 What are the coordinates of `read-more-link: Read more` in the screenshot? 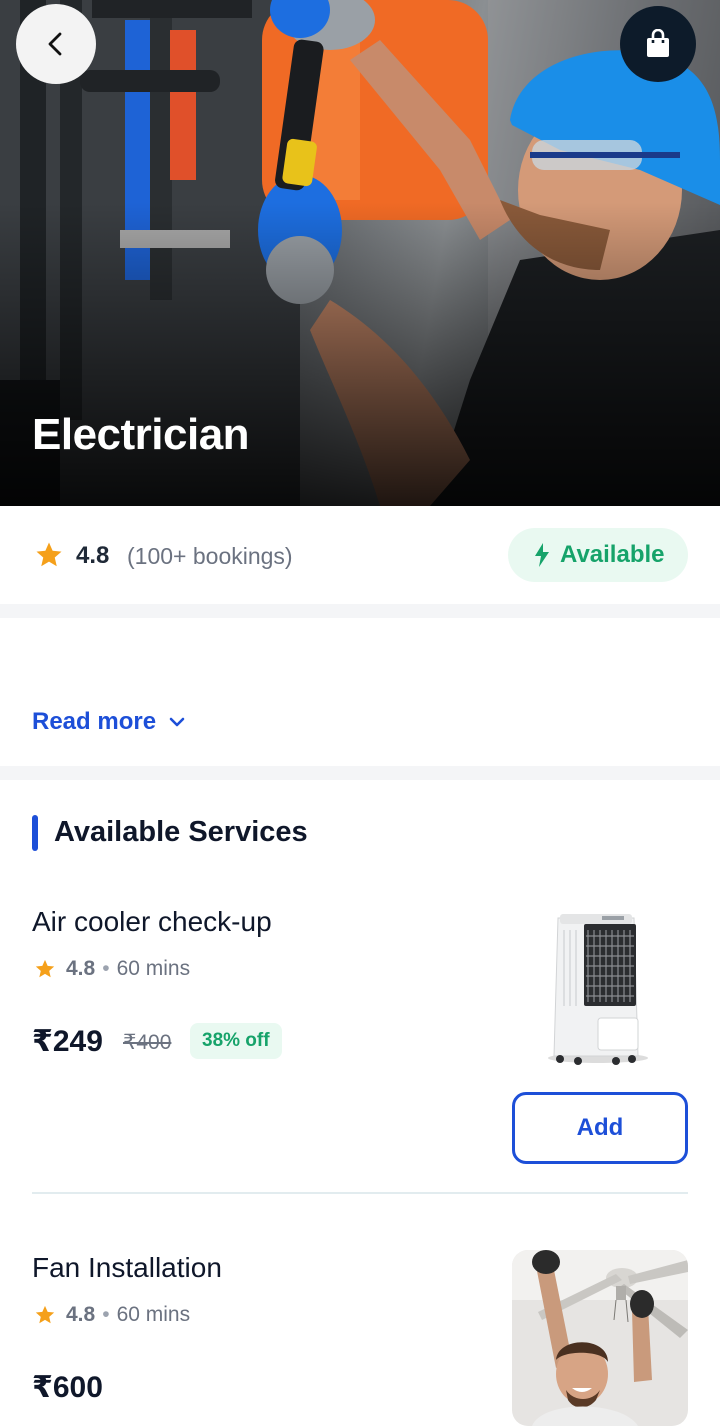 It's located at (109, 722).